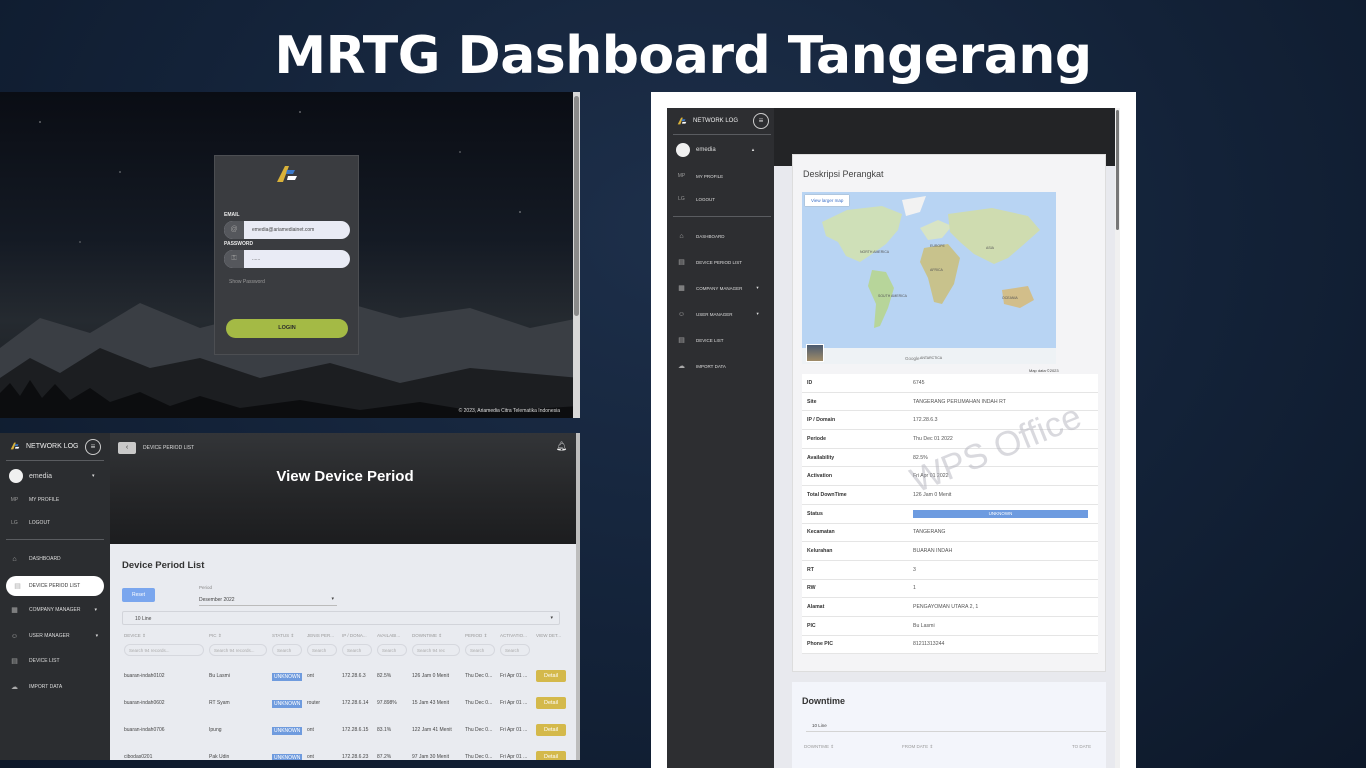 This screenshot has width=1366, height=768. Describe the element at coordinates (925, 420) in the screenshot. I see `info-value-text: 172.28.6.3` at that location.